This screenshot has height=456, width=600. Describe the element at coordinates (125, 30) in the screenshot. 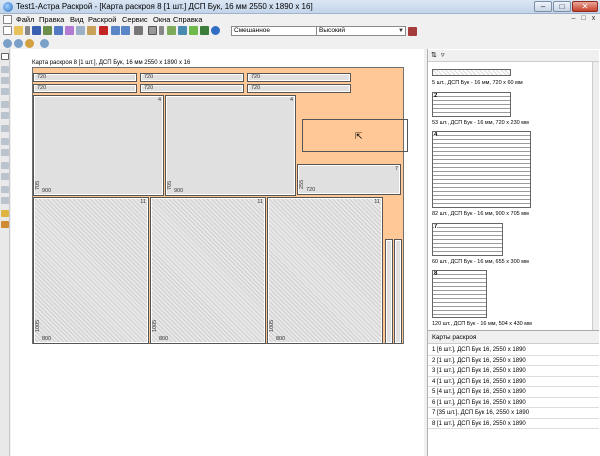

I see `redo-icon` at that location.